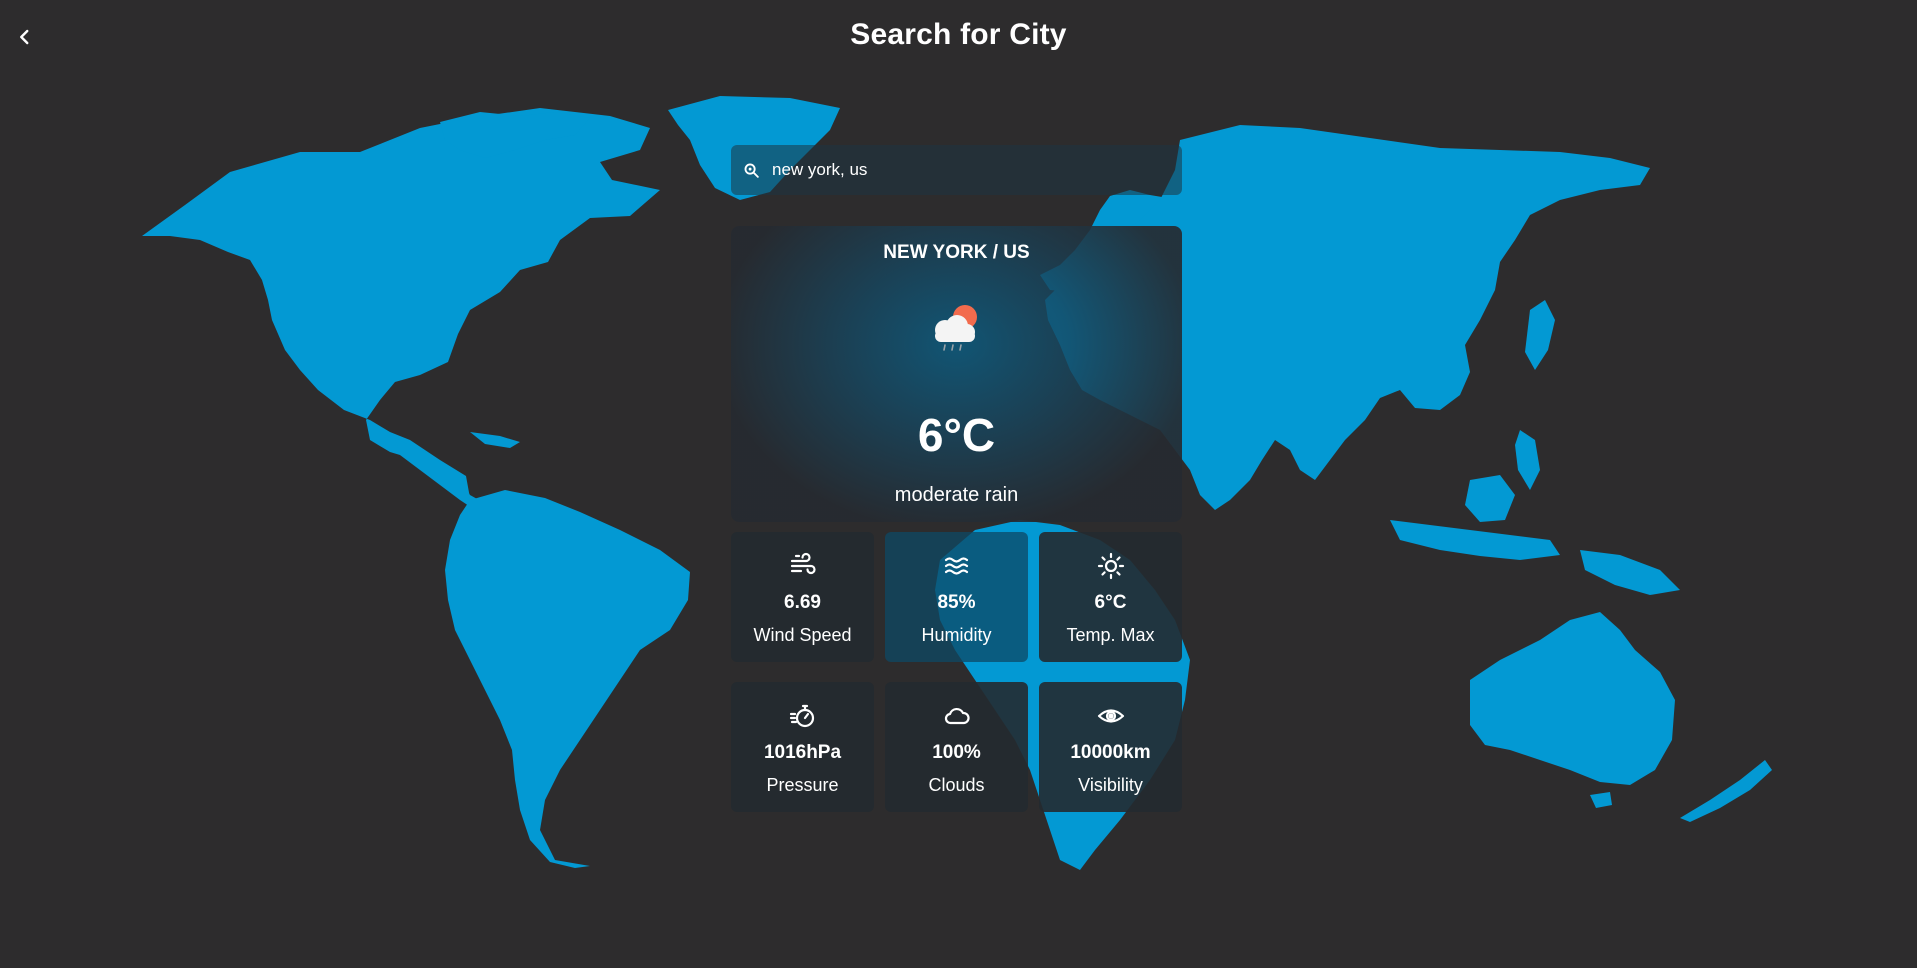  What do you see at coordinates (1110, 752) in the screenshot?
I see `stat-value: 10000km` at bounding box center [1110, 752].